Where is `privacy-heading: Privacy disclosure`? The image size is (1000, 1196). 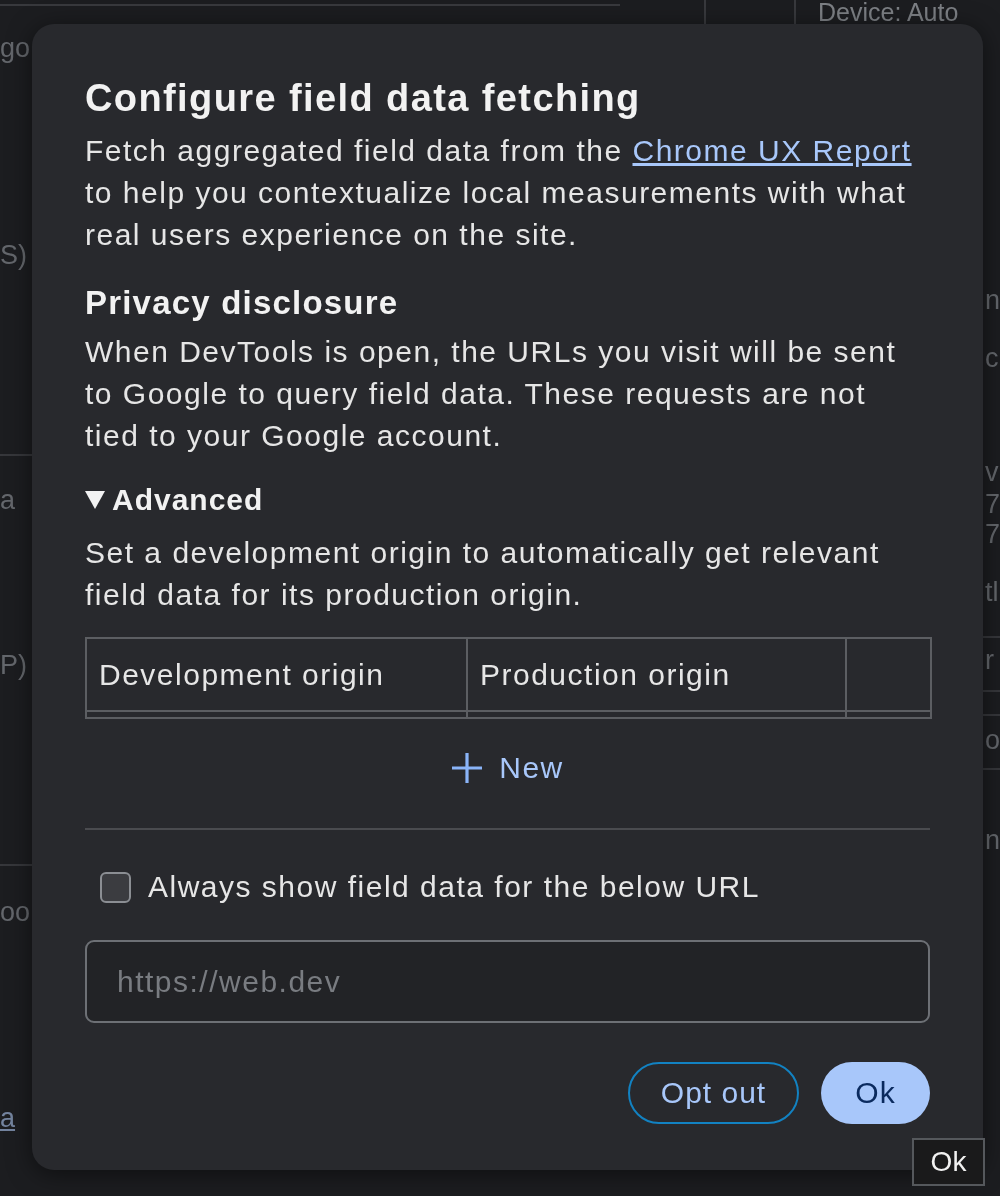
privacy-heading: Privacy disclosure is located at coordinates (242, 303).